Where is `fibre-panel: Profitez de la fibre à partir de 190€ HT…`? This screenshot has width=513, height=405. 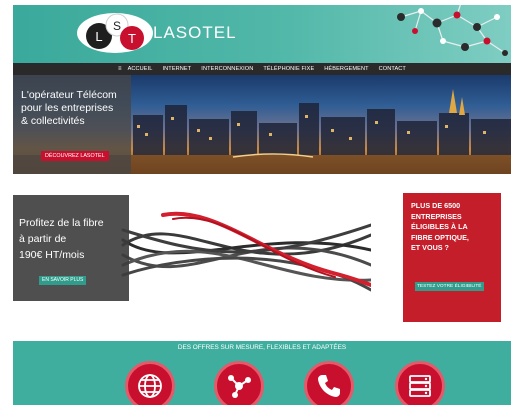
fibre-panel: Profitez de la fibre à partir de 190€ HT… is located at coordinates (71, 248).